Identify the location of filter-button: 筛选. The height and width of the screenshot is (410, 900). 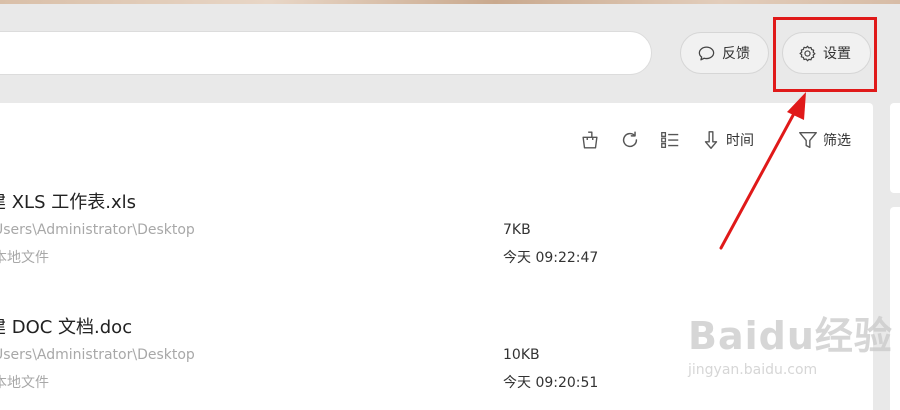
(824, 140).